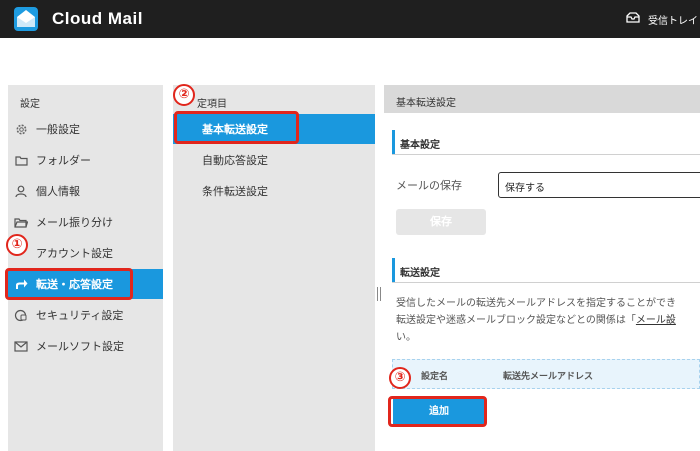  I want to click on subnav-heading: 定項目, so click(212, 104).